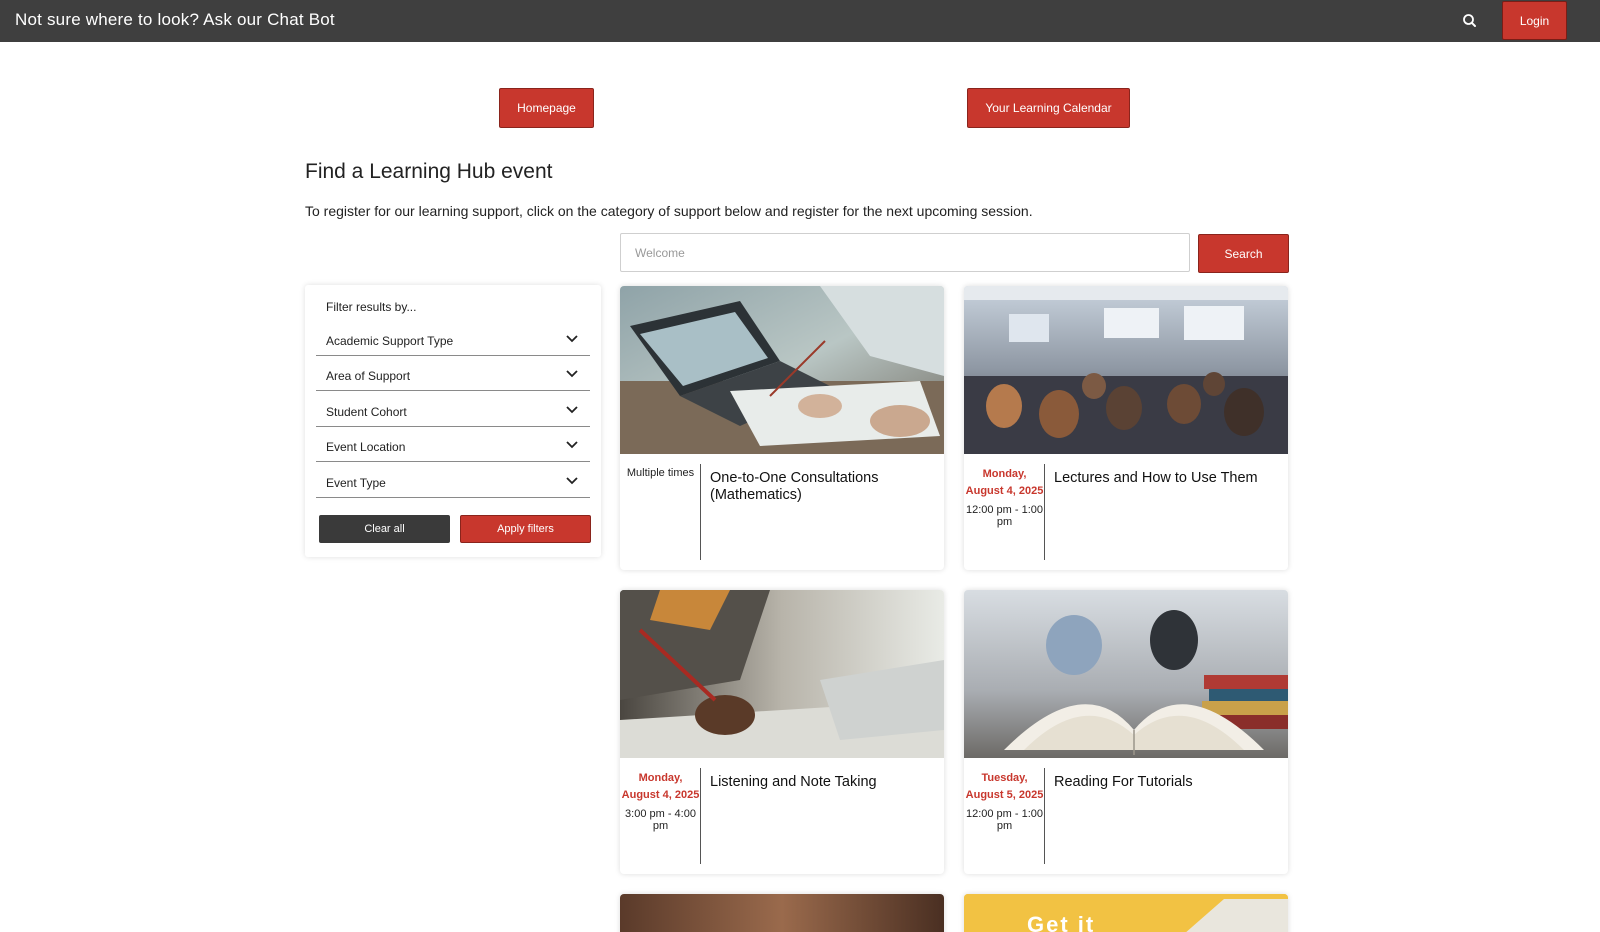 The image size is (1600, 932). Describe the element at coordinates (1470, 21) in the screenshot. I see `search-icon` at that location.